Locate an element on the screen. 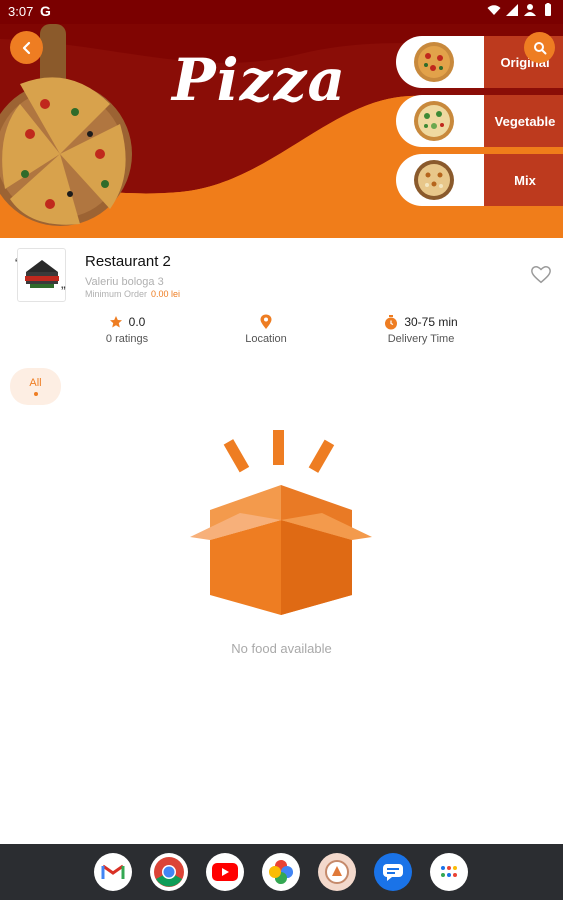 The width and height of the screenshot is (563, 900). category-vegetable: Vegetable is located at coordinates (479, 121).